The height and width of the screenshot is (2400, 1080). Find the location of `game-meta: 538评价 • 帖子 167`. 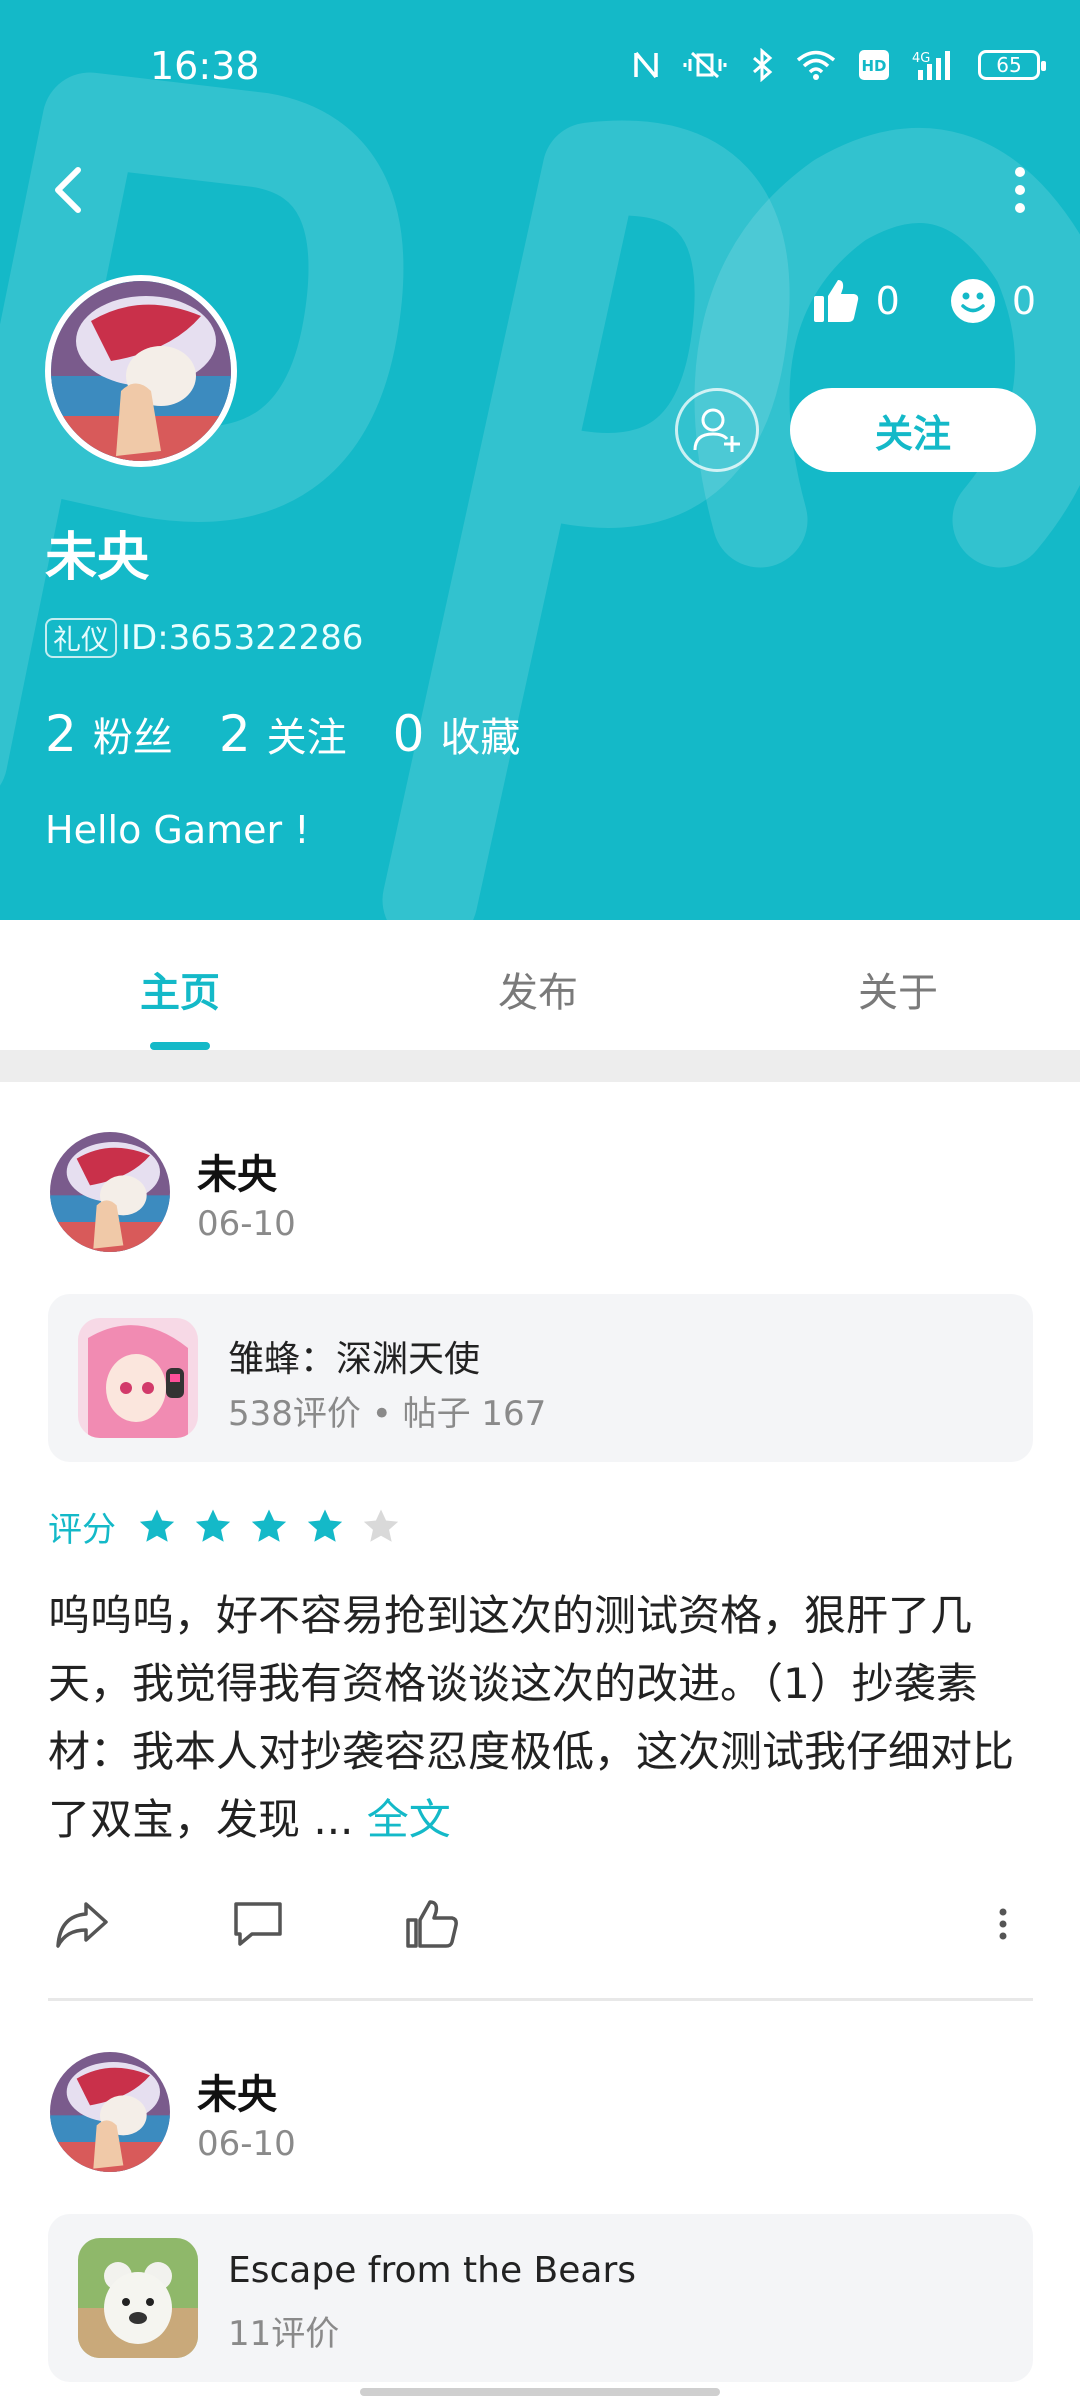

game-meta: 538评价 • 帖子 167 is located at coordinates (387, 1414).